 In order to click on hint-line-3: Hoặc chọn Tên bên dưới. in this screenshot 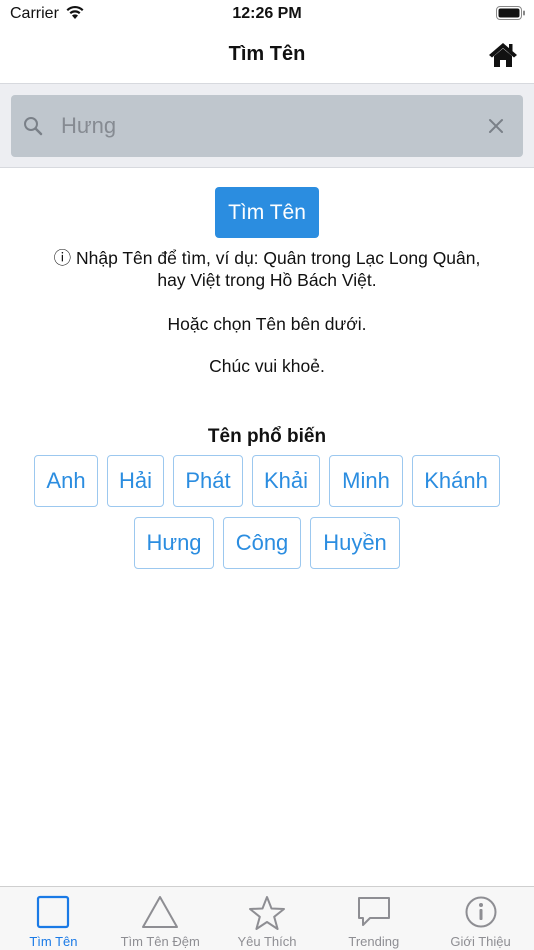, I will do `click(267, 324)`.